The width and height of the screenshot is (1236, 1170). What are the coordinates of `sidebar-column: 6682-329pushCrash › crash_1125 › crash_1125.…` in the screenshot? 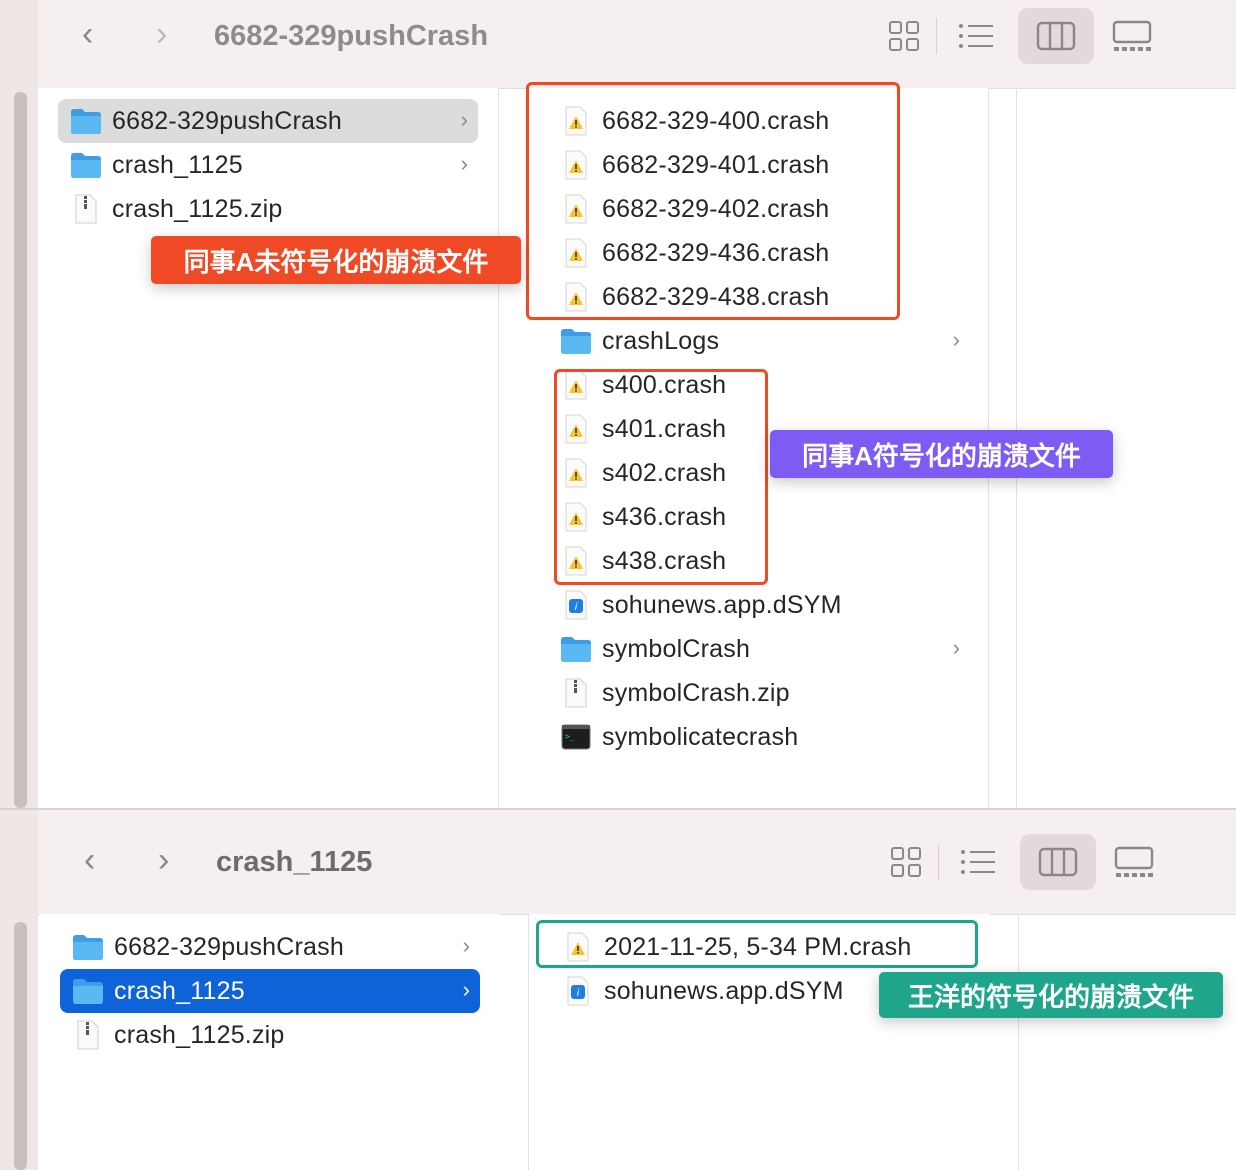 It's located at (270, 1042).